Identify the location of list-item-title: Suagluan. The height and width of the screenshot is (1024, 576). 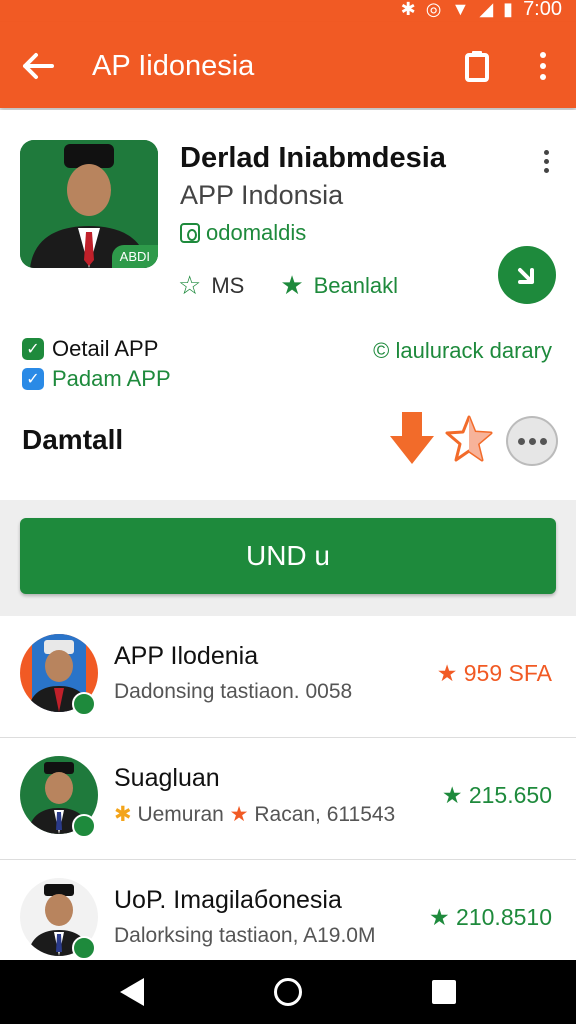
(167, 778).